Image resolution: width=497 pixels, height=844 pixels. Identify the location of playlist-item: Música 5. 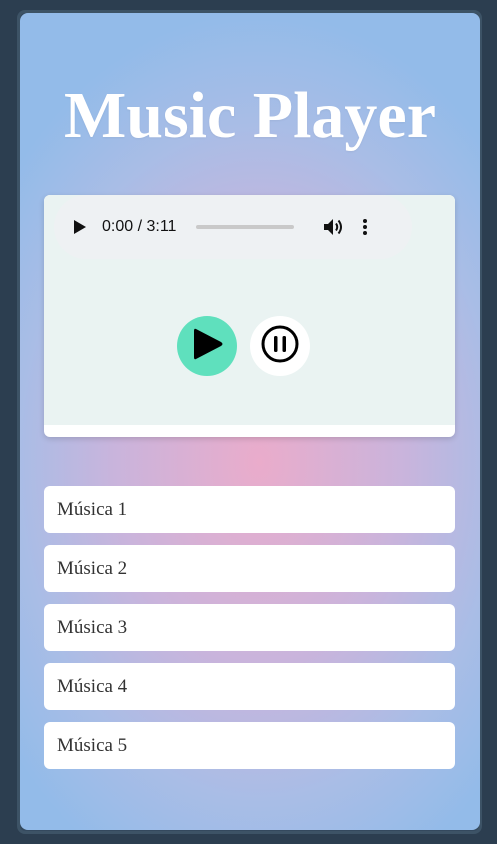
(249, 745).